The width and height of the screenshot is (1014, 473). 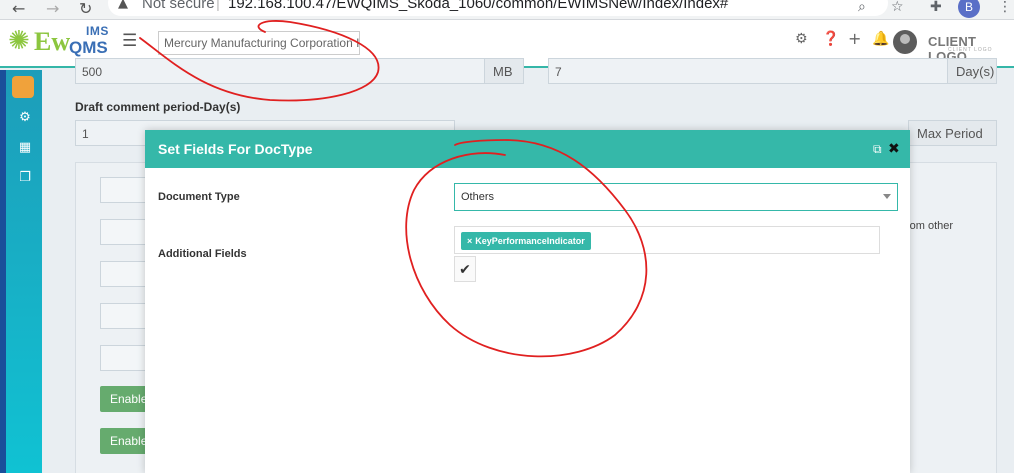 I want to click on bookmark-star-icon: ☆, so click(x=897, y=7).